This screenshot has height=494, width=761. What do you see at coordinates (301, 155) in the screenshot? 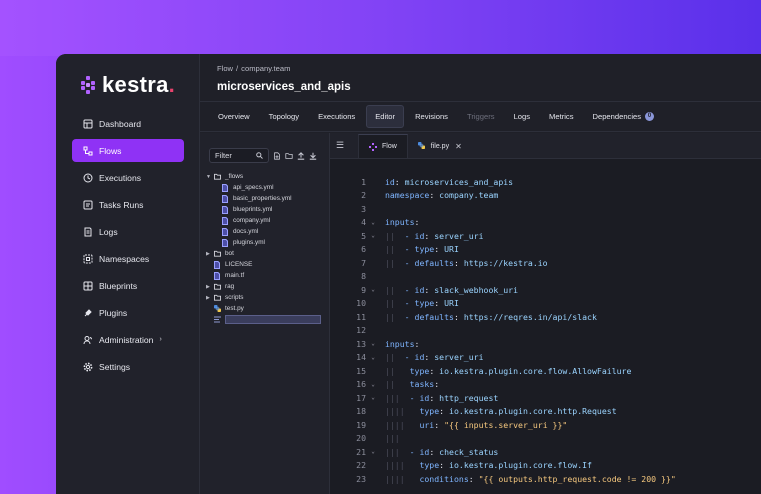
I see `upload-icon` at bounding box center [301, 155].